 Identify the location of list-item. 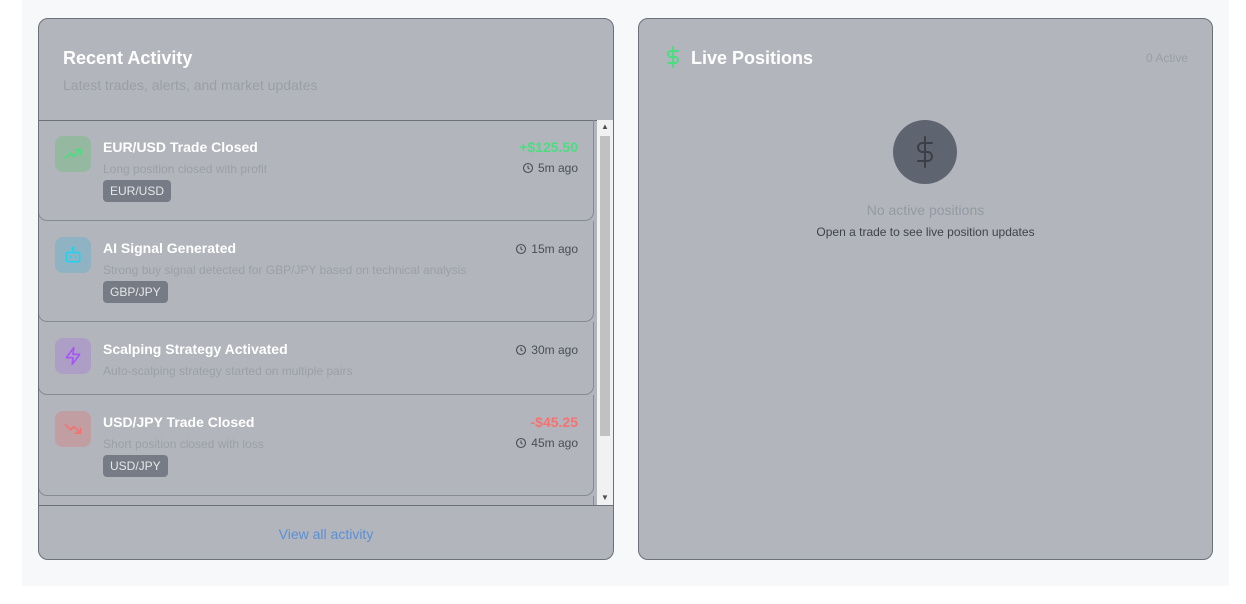
(316, 500).